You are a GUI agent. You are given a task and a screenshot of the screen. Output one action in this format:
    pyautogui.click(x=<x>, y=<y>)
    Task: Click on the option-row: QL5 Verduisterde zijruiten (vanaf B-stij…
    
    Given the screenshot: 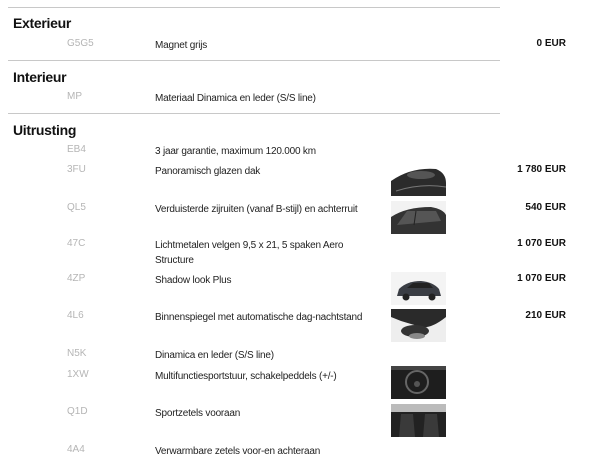 What is the action you would take?
    pyautogui.click(x=300, y=212)
    